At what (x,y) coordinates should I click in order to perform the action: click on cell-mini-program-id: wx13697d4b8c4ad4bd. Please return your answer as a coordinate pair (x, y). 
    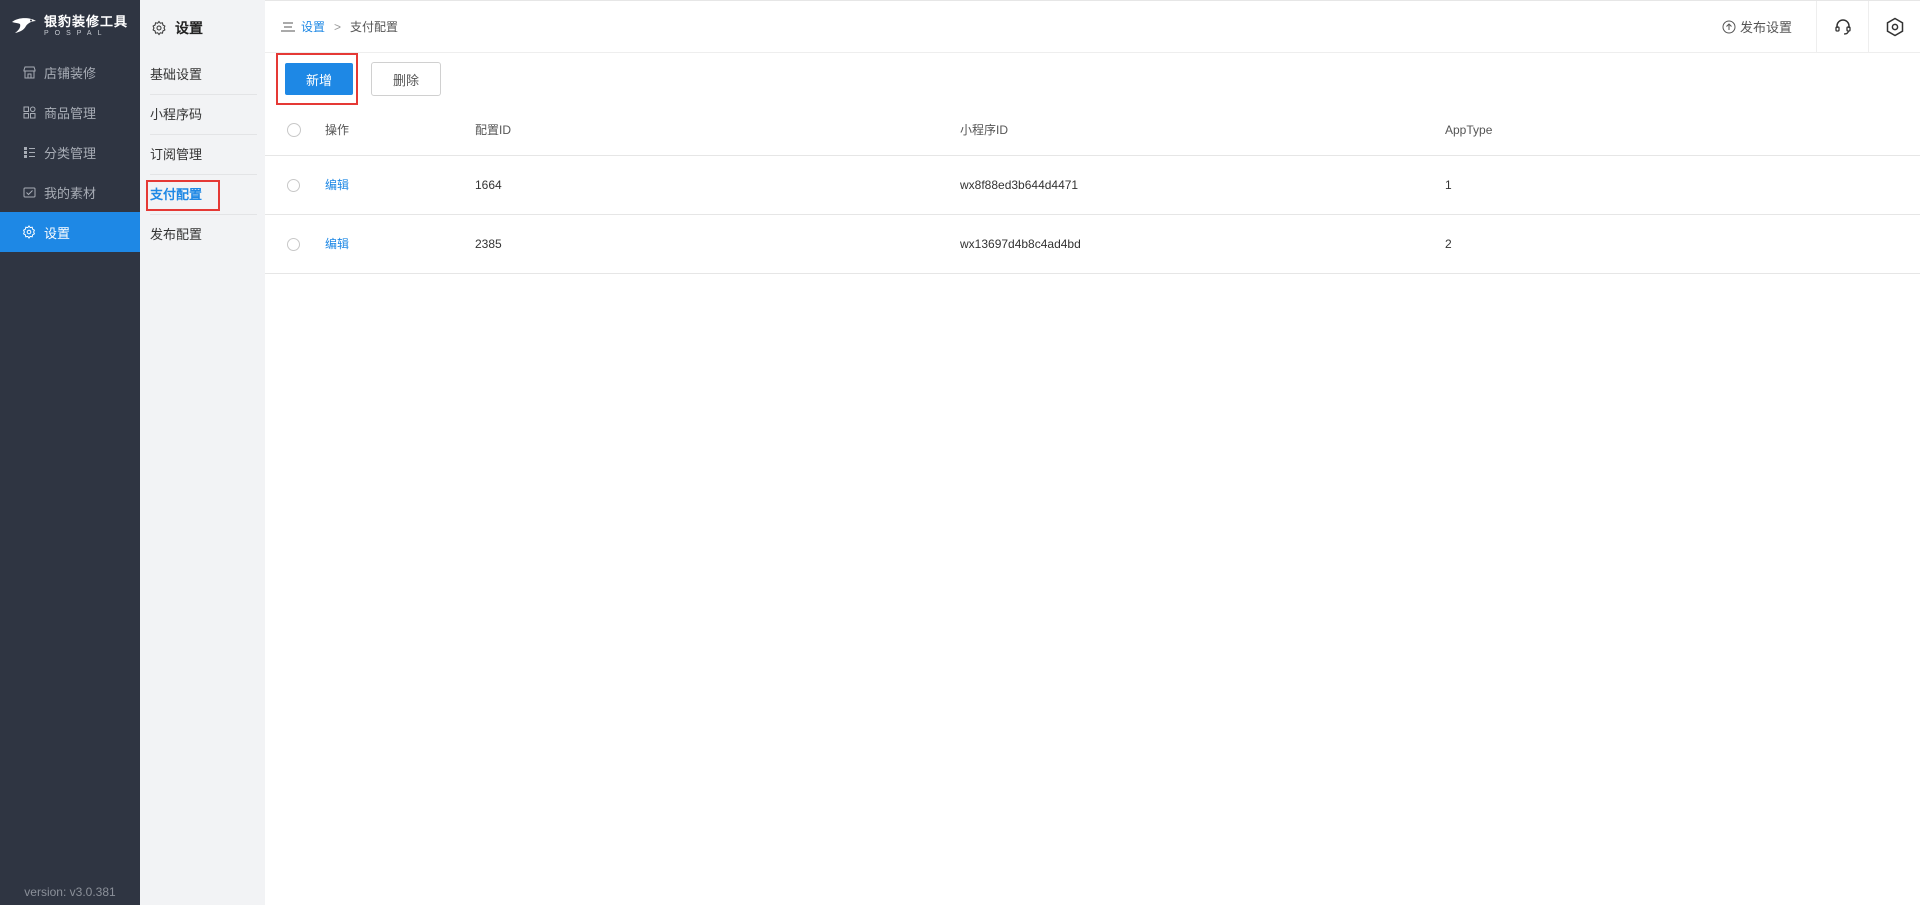
    Looking at the image, I should click on (1202, 244).